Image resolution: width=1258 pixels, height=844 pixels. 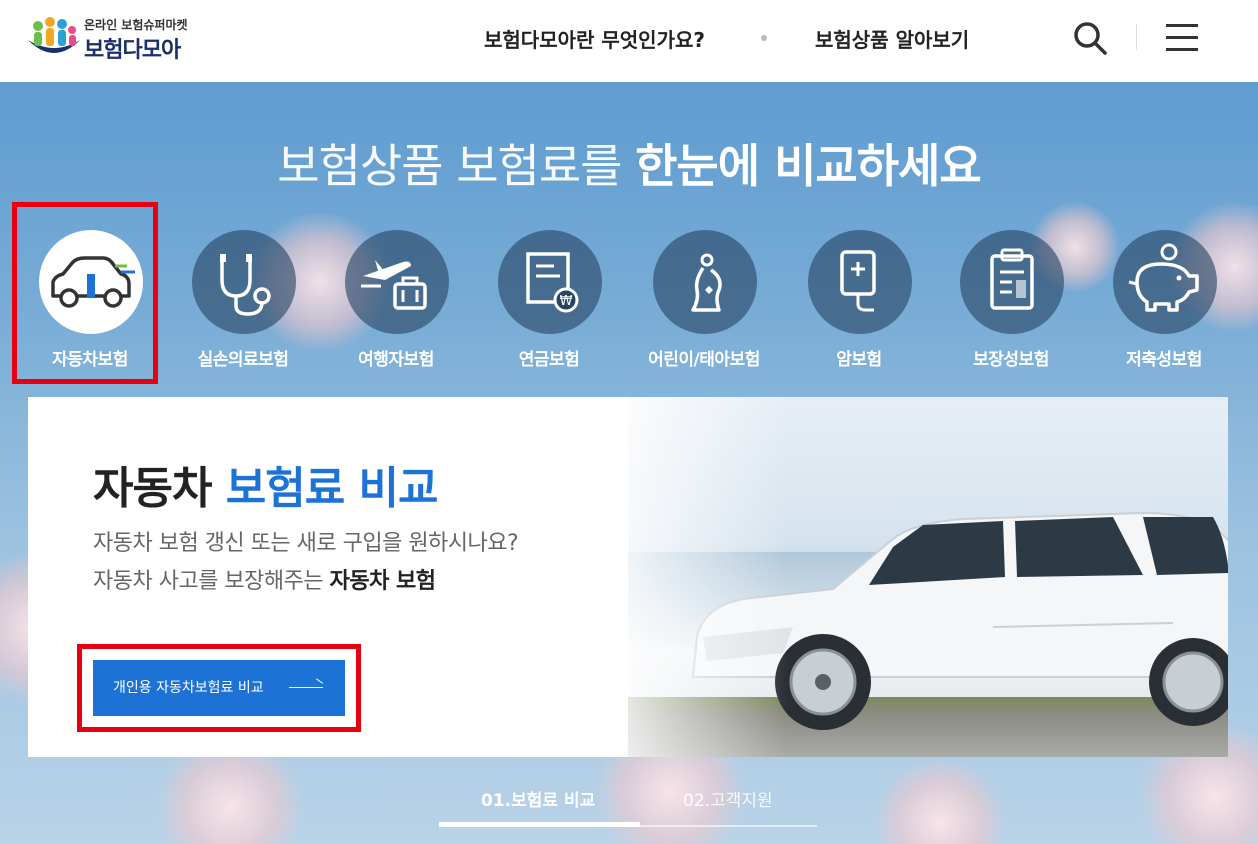 I want to click on card-title-blue: 보험료 비교, so click(x=332, y=488).